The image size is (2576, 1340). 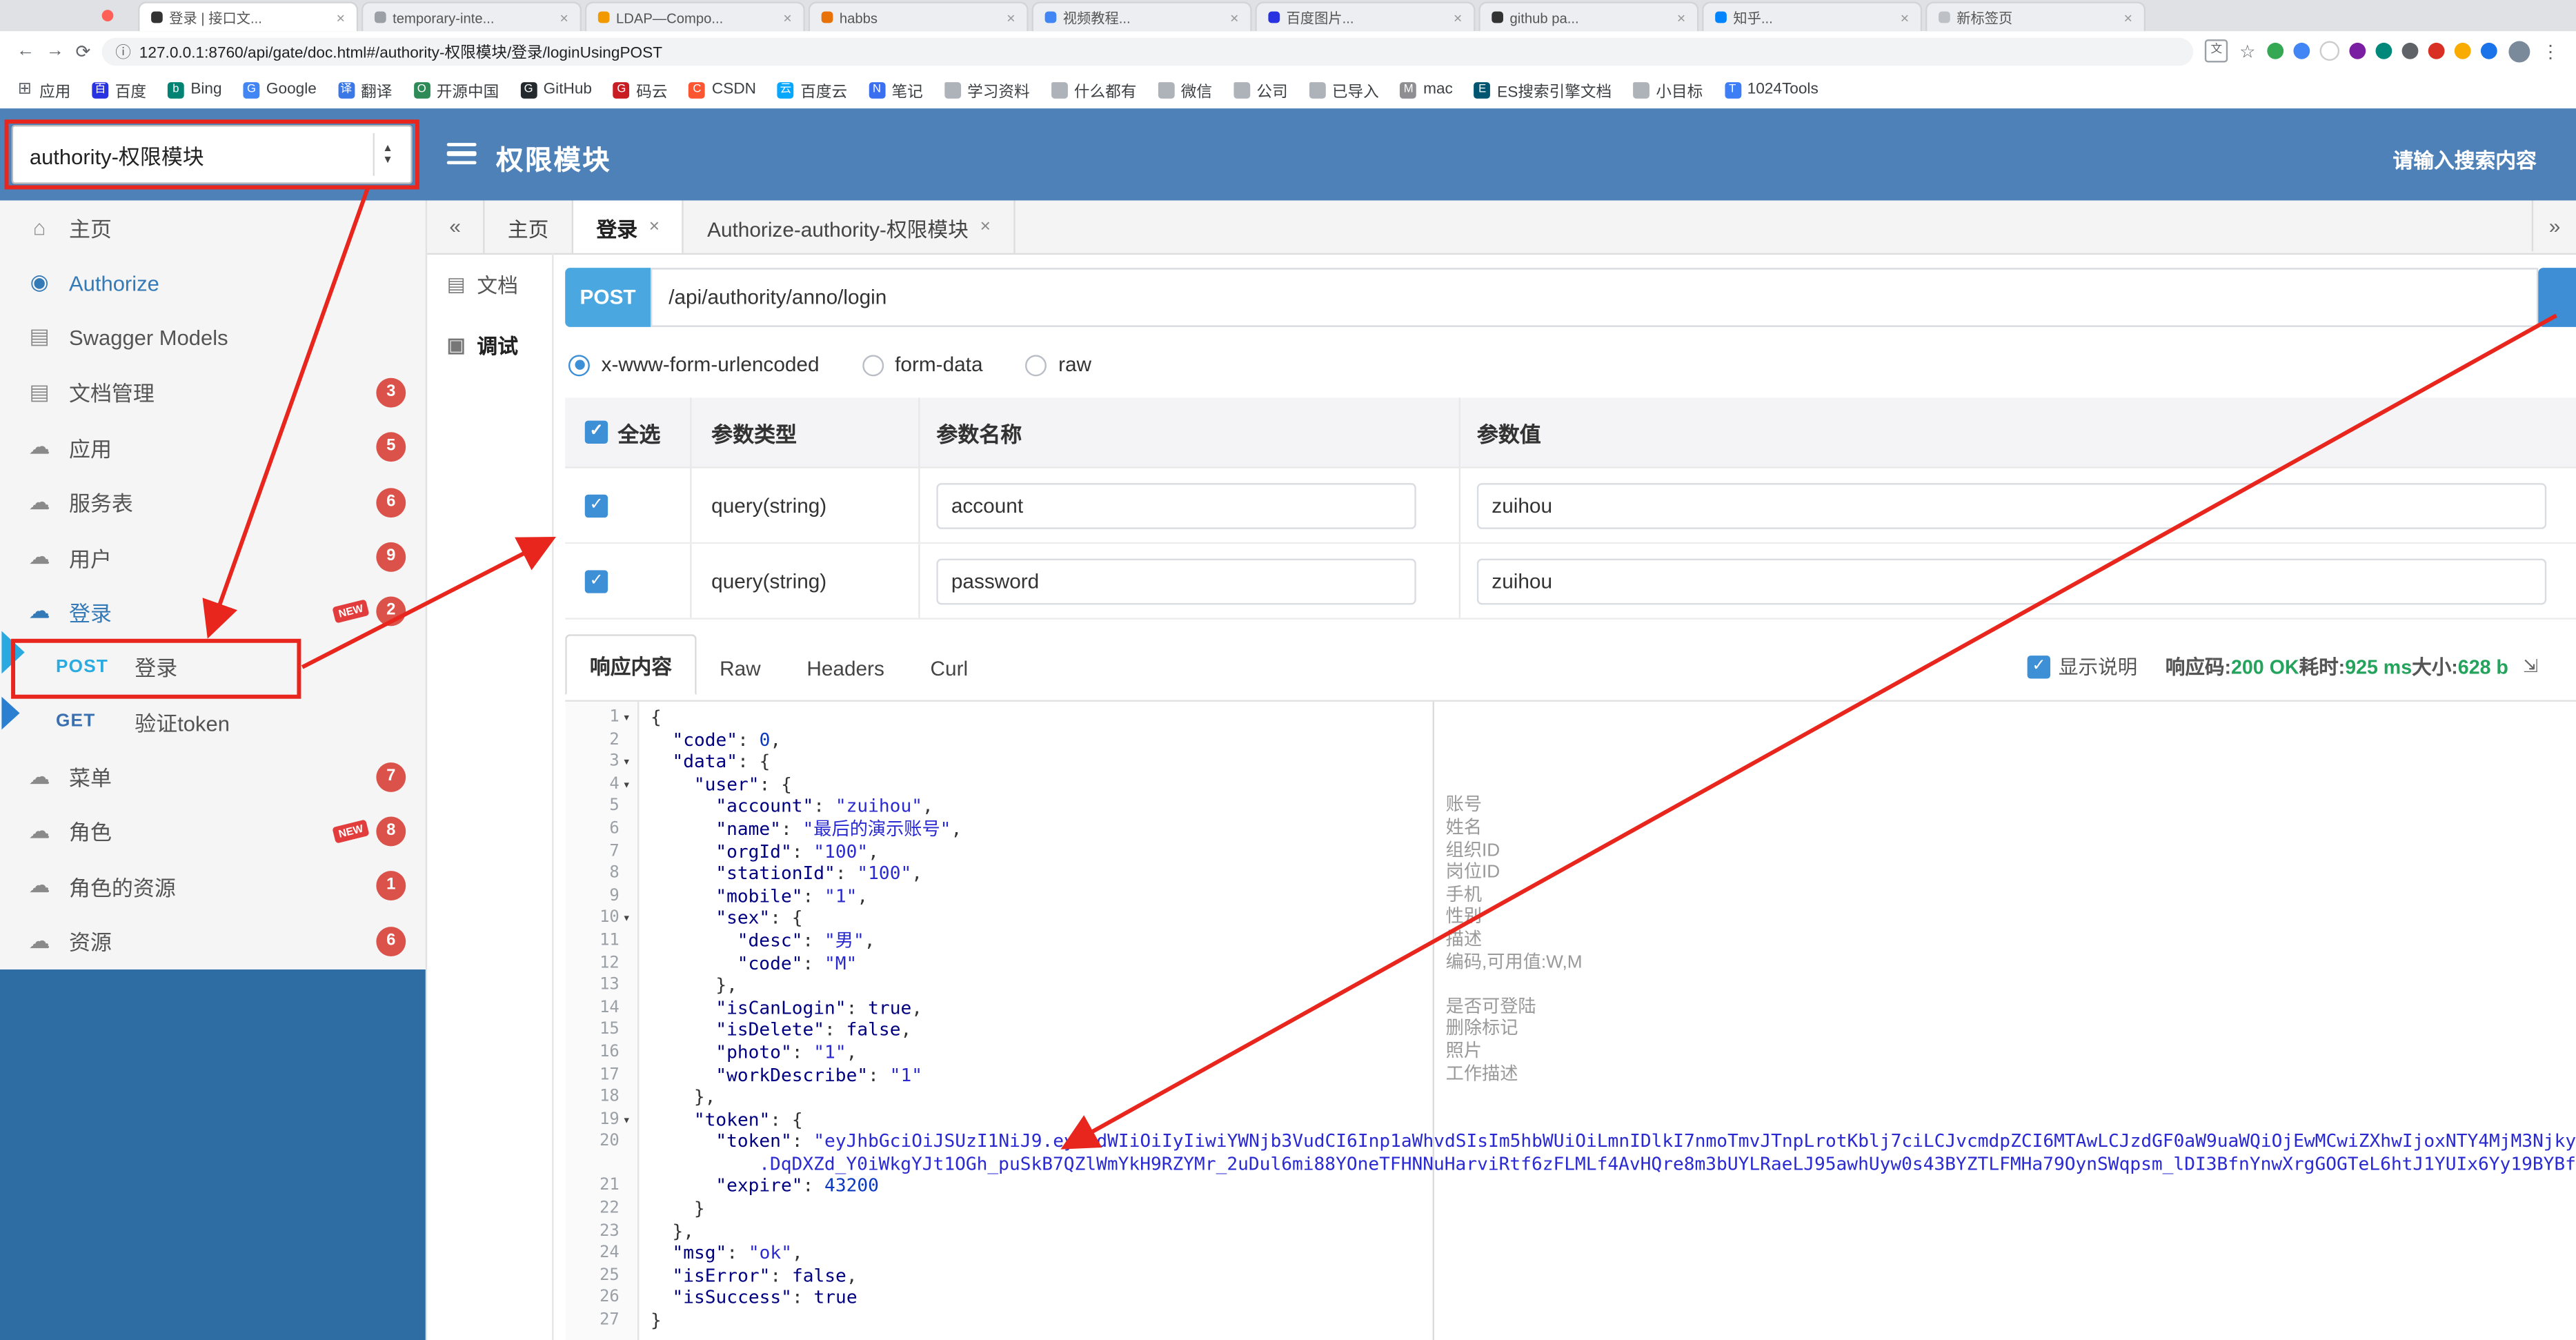 I want to click on bookmark-item: 学习资料, so click(x=987, y=89).